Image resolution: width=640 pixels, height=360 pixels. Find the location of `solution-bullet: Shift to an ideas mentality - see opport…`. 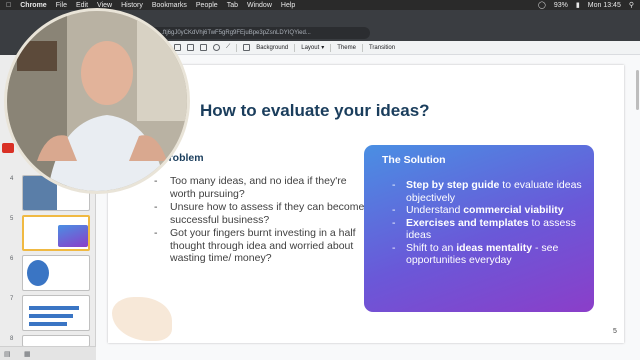

solution-bullet: Shift to an ideas mentality - see opport… is located at coordinates (490, 254).